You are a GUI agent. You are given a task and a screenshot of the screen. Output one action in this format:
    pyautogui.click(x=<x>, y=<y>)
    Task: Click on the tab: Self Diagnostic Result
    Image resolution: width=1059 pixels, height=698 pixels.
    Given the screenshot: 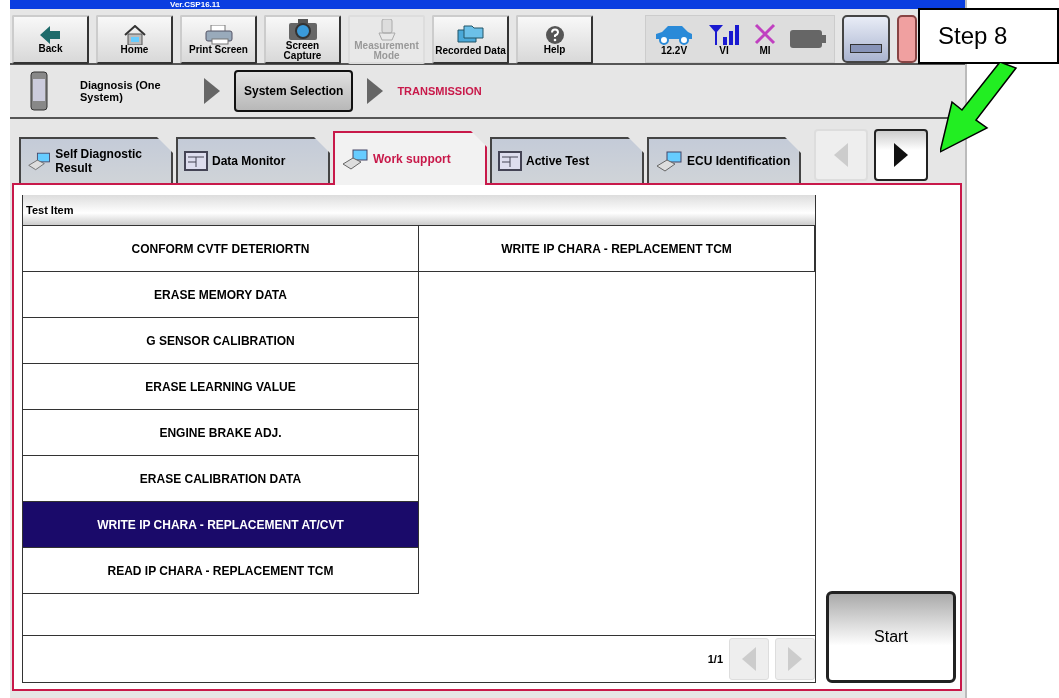 What is the action you would take?
    pyautogui.click(x=96, y=160)
    